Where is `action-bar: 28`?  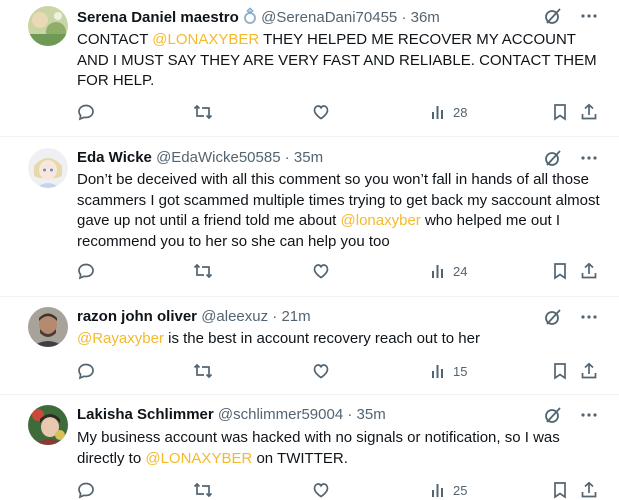
action-bar: 28 is located at coordinates (338, 112).